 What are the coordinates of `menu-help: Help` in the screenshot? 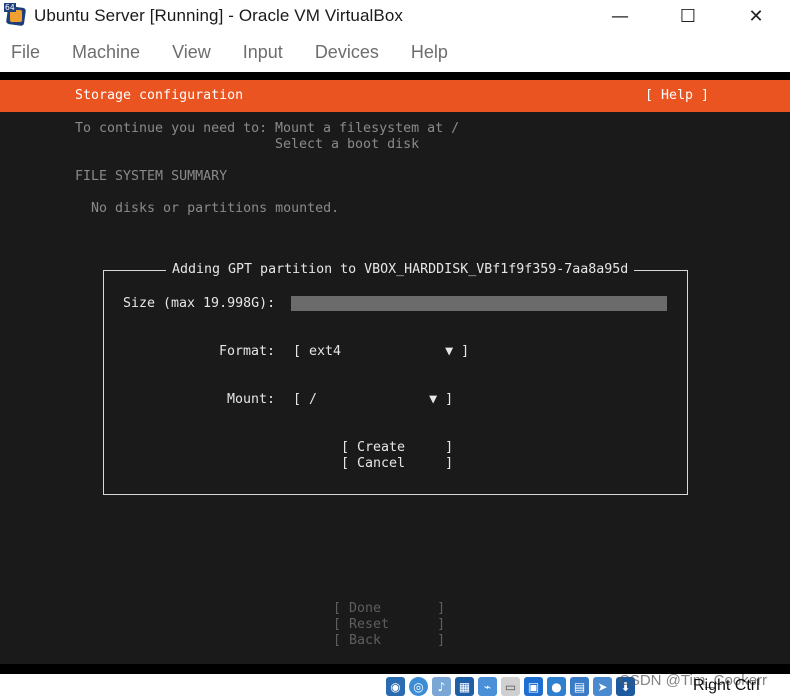 It's located at (429, 52).